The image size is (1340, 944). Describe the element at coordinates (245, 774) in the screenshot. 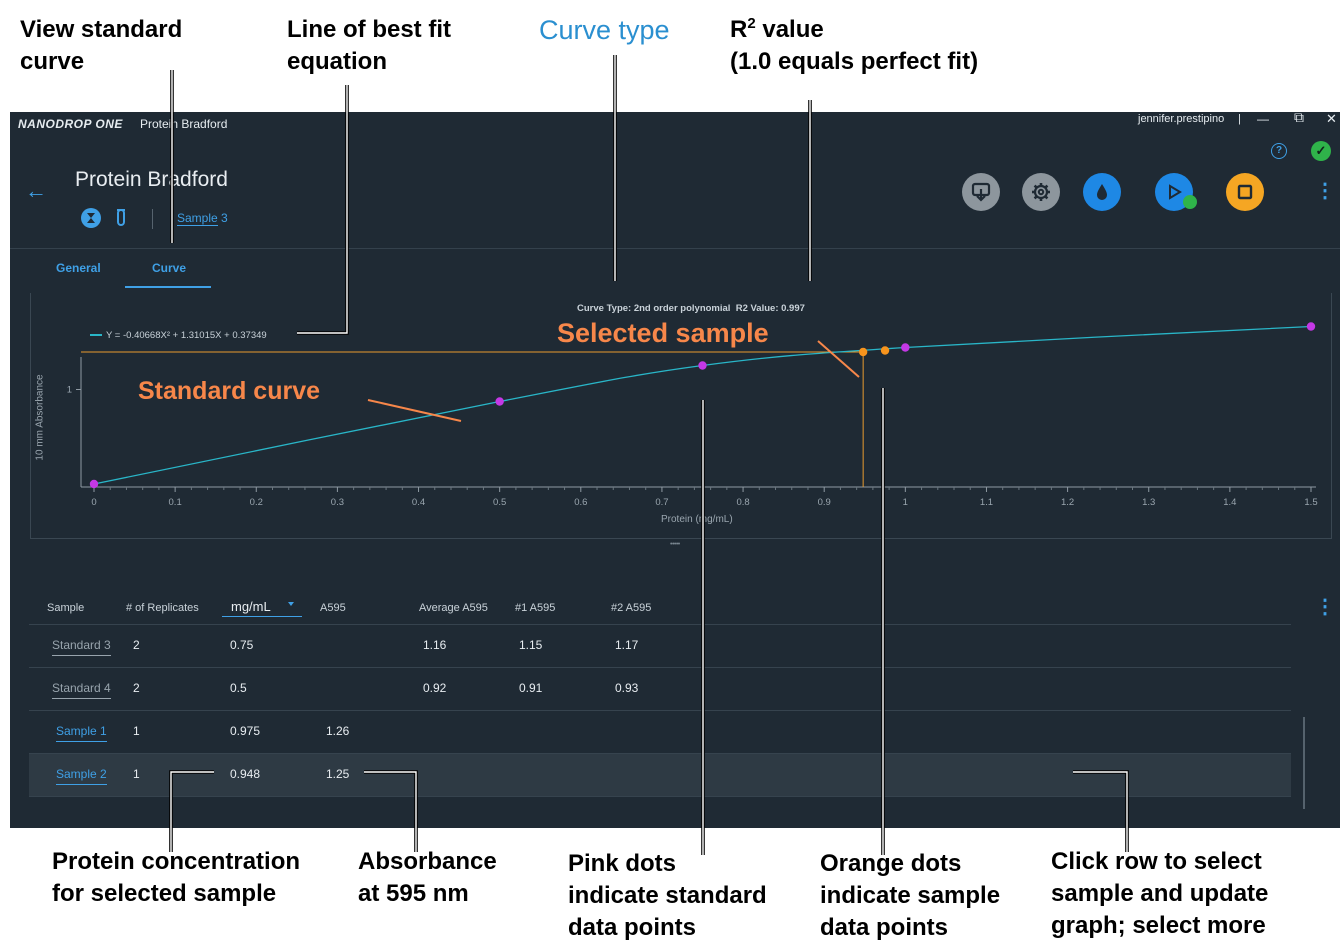

I see `row-concentration: 0.948` at that location.